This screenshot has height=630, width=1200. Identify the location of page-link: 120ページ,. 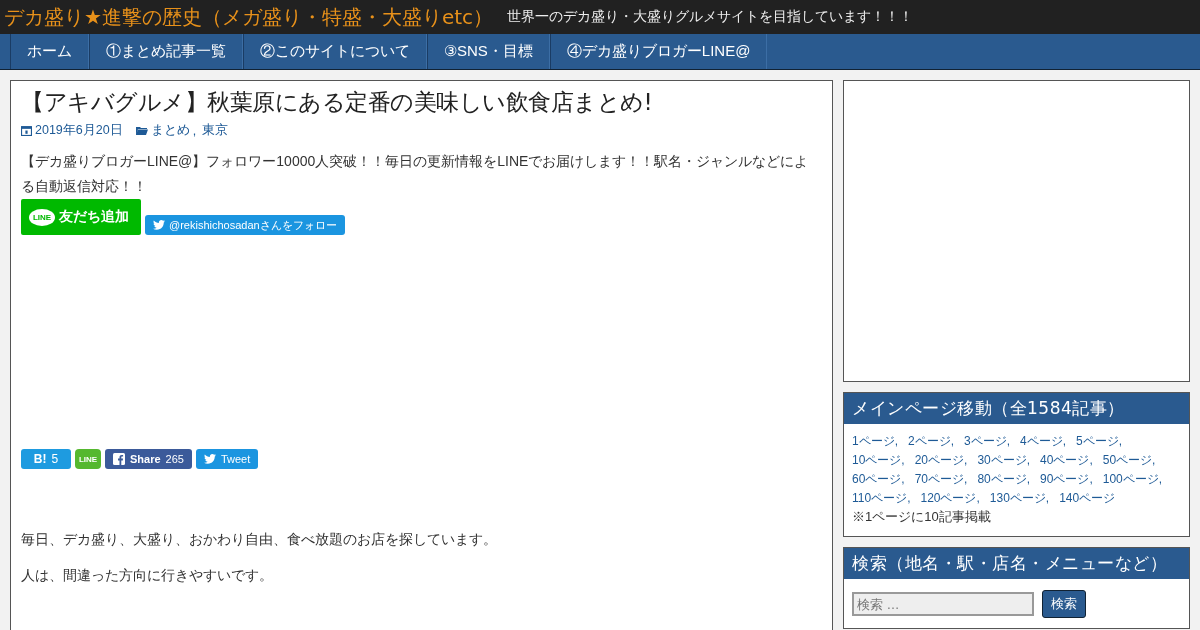
(950, 498).